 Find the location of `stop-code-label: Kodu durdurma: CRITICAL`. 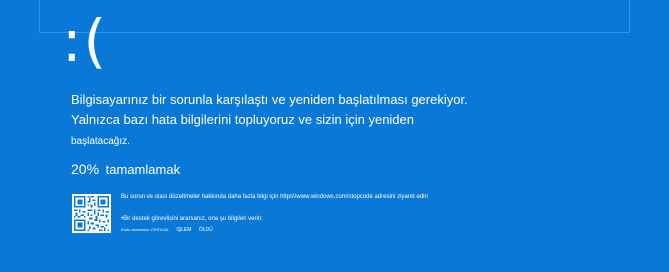

stop-code-label: Kodu durdurma: CRITICAL is located at coordinates (145, 229).